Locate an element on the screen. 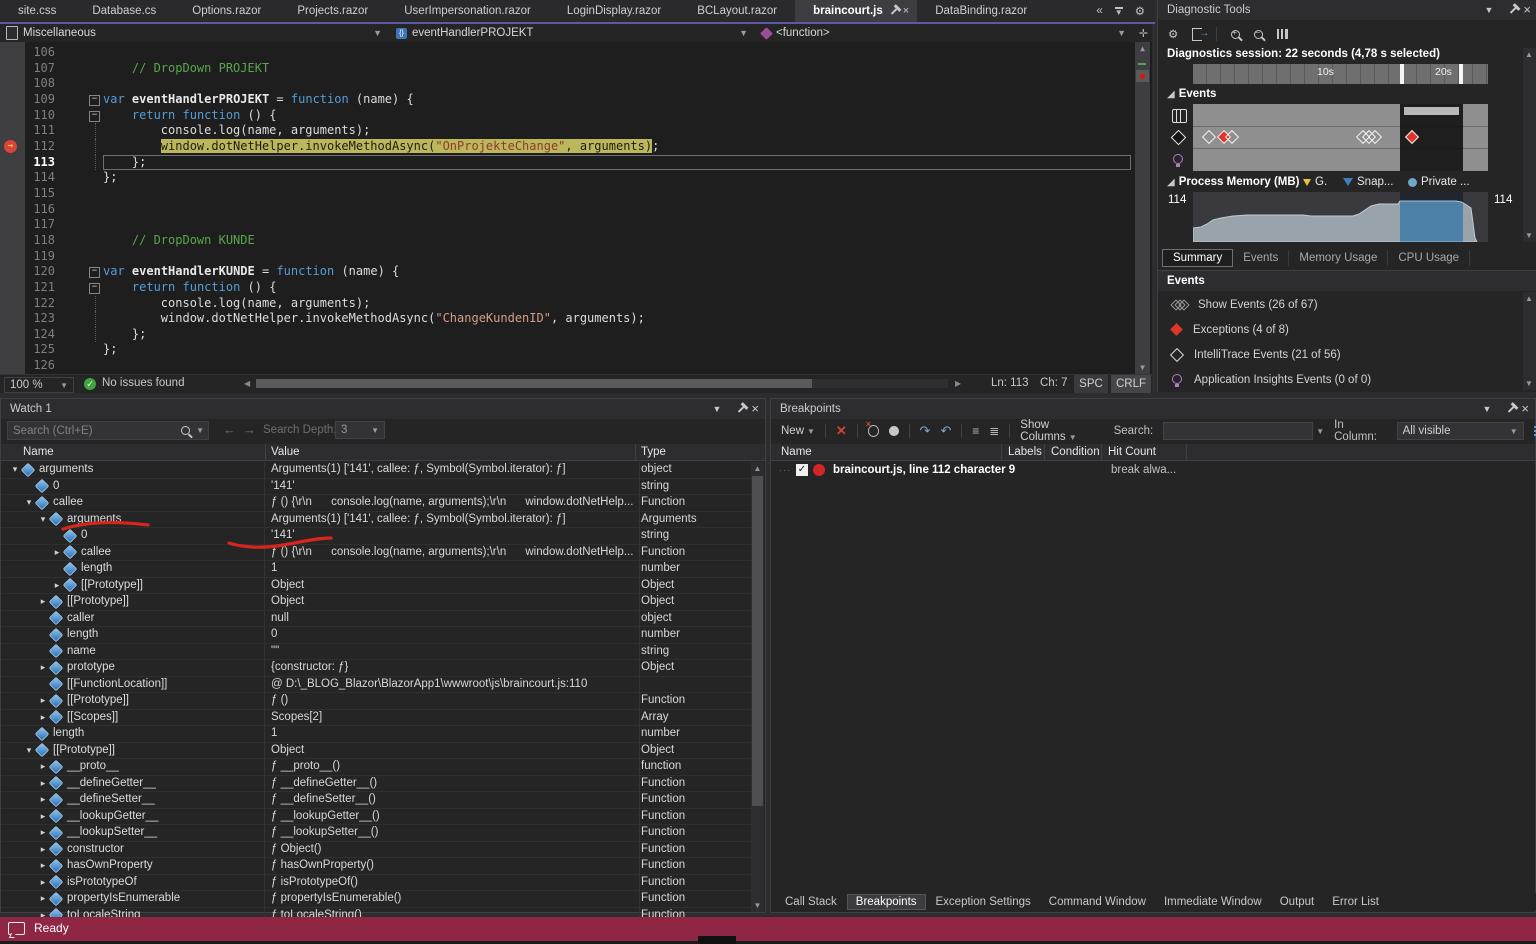 The image size is (1536, 944). timeline-ruler: 10s 20s is located at coordinates (1340, 74).